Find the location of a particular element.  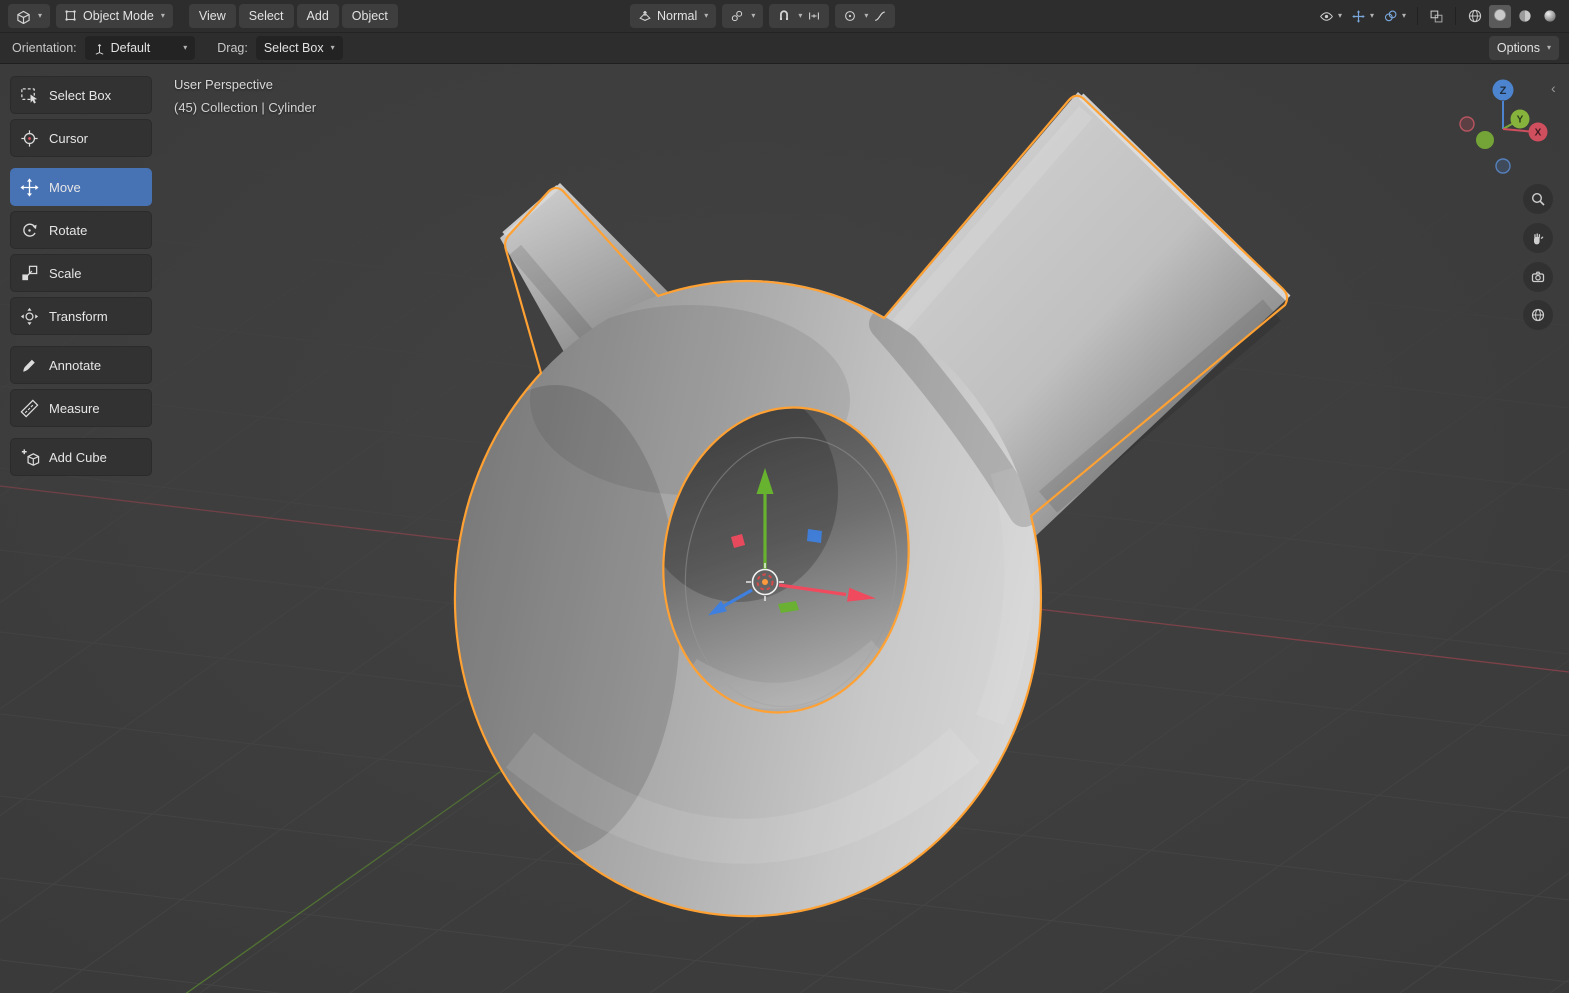

shading-solid-button is located at coordinates (1500, 15).